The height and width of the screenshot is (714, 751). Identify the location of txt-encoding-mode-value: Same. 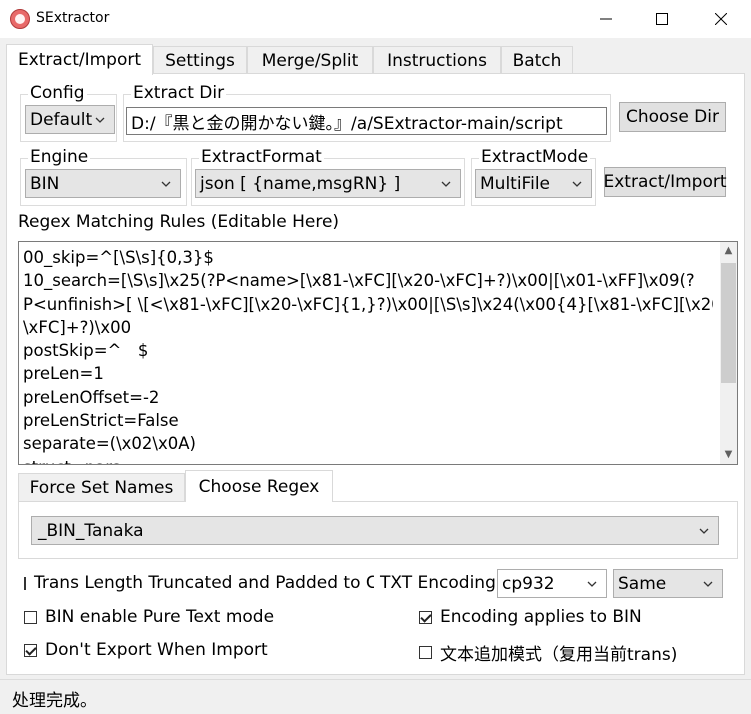
(642, 583).